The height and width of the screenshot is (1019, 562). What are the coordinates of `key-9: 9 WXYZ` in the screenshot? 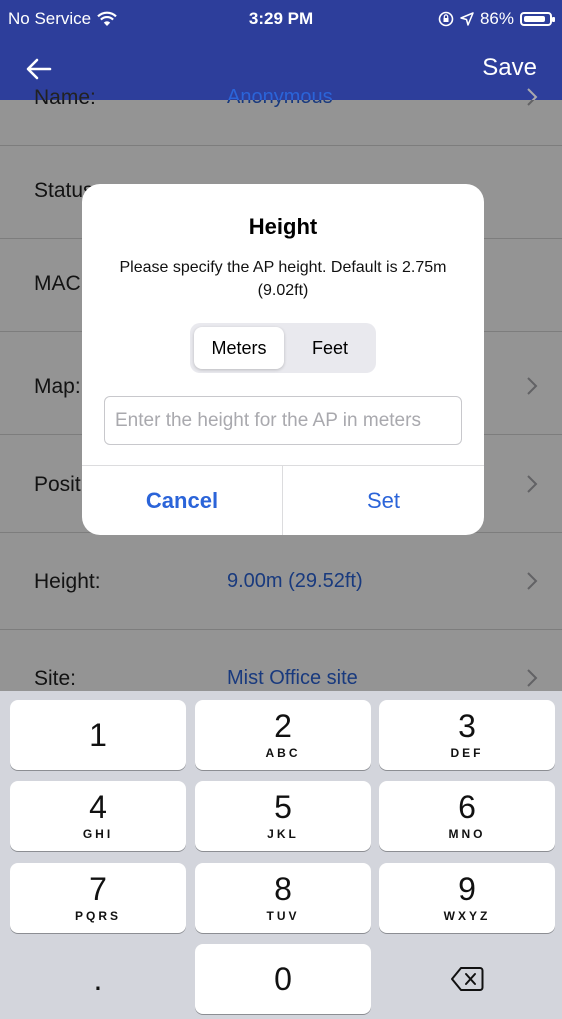 It's located at (467, 898).